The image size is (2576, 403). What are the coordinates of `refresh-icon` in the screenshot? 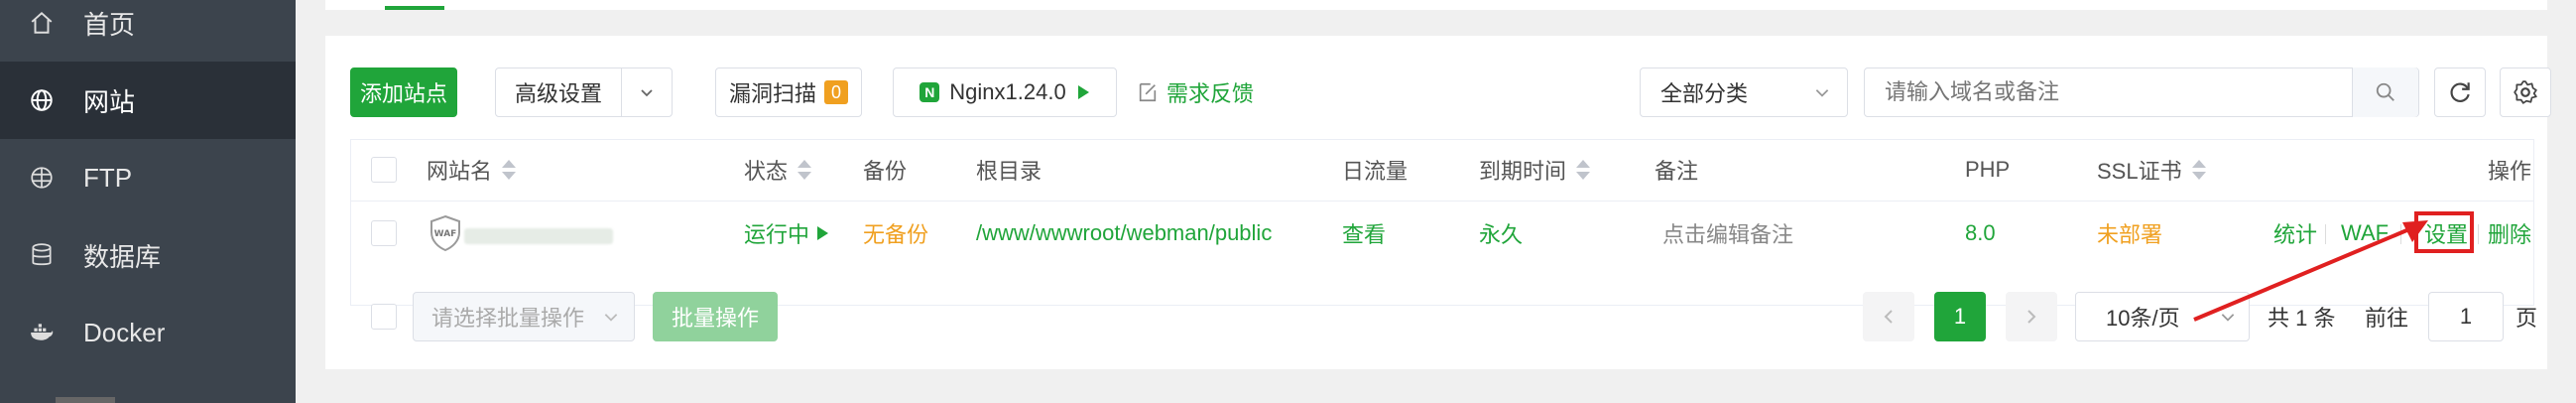 It's located at (2460, 92).